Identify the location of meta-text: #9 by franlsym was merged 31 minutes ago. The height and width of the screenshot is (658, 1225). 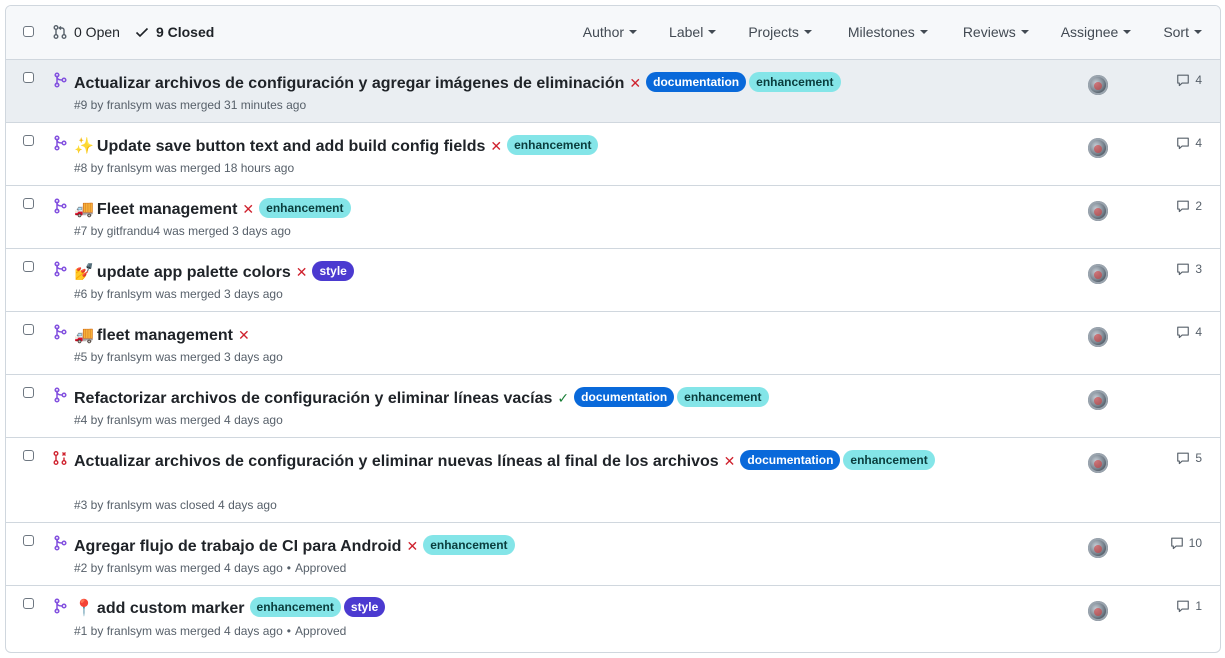
(190, 105).